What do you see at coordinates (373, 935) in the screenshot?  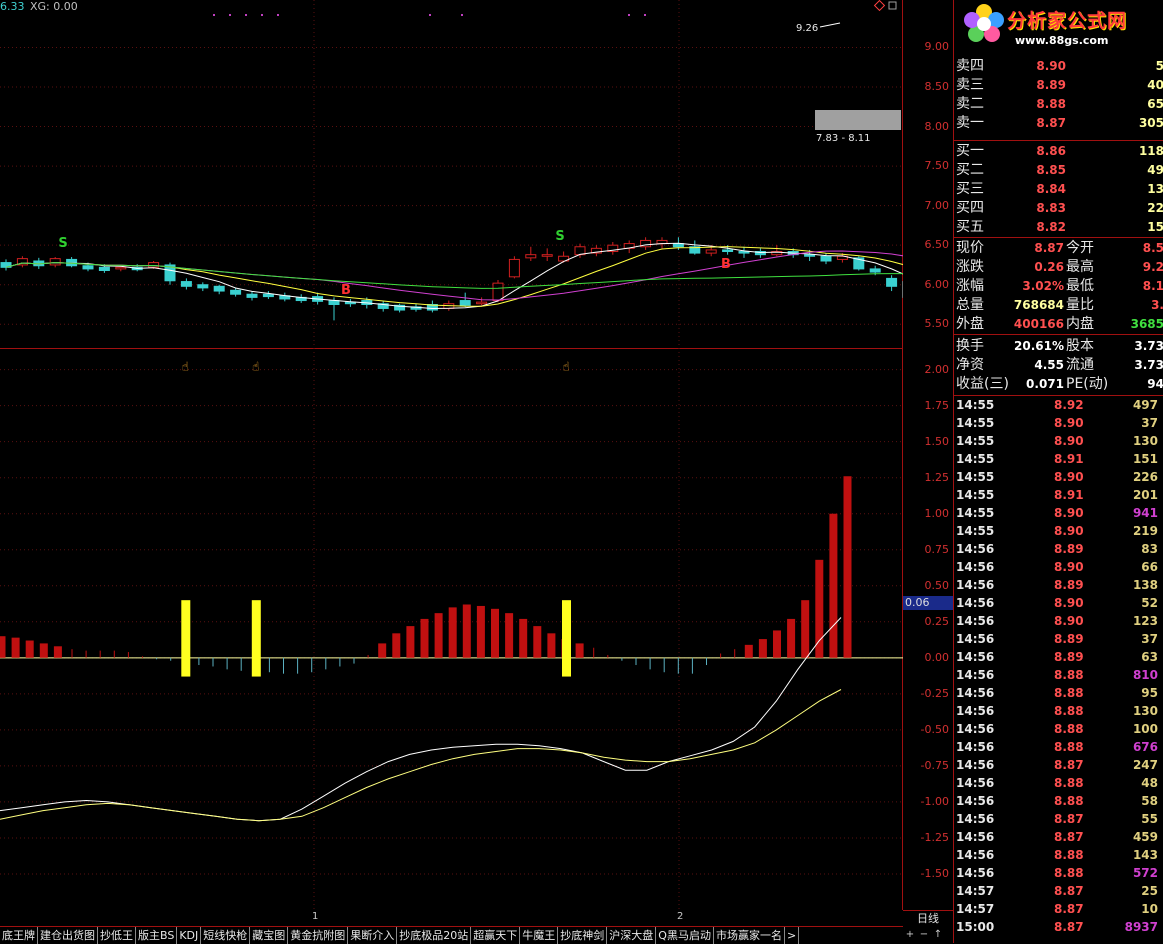 I see `tab-8: 果断介入` at bounding box center [373, 935].